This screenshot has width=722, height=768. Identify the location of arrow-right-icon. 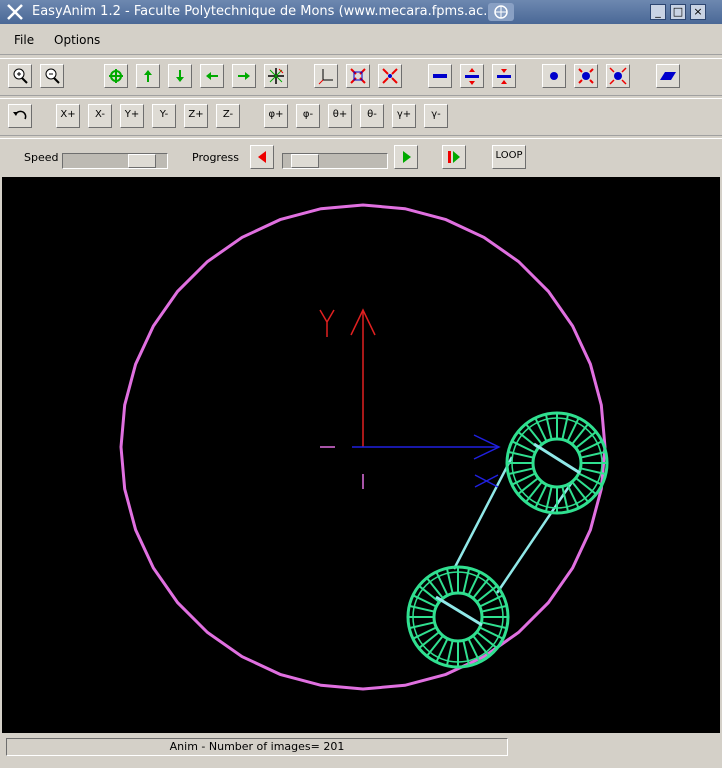
(244, 76).